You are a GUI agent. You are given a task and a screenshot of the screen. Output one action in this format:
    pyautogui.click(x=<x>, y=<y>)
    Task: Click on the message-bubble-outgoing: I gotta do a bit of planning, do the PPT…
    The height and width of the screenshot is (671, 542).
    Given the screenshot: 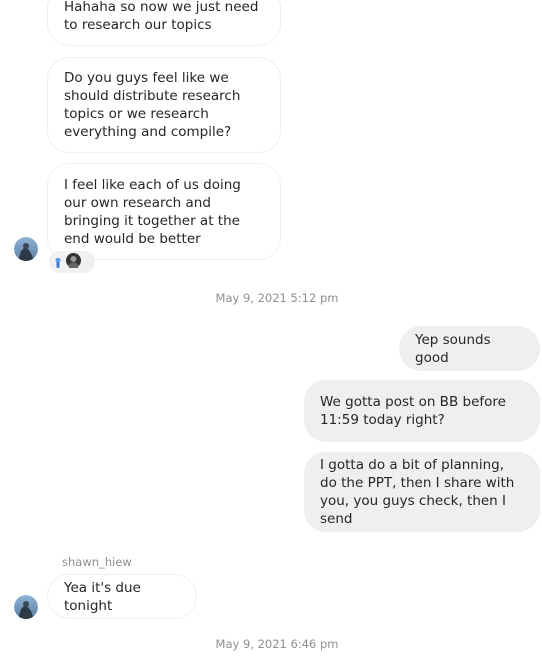 What is the action you would take?
    pyautogui.click(x=422, y=492)
    